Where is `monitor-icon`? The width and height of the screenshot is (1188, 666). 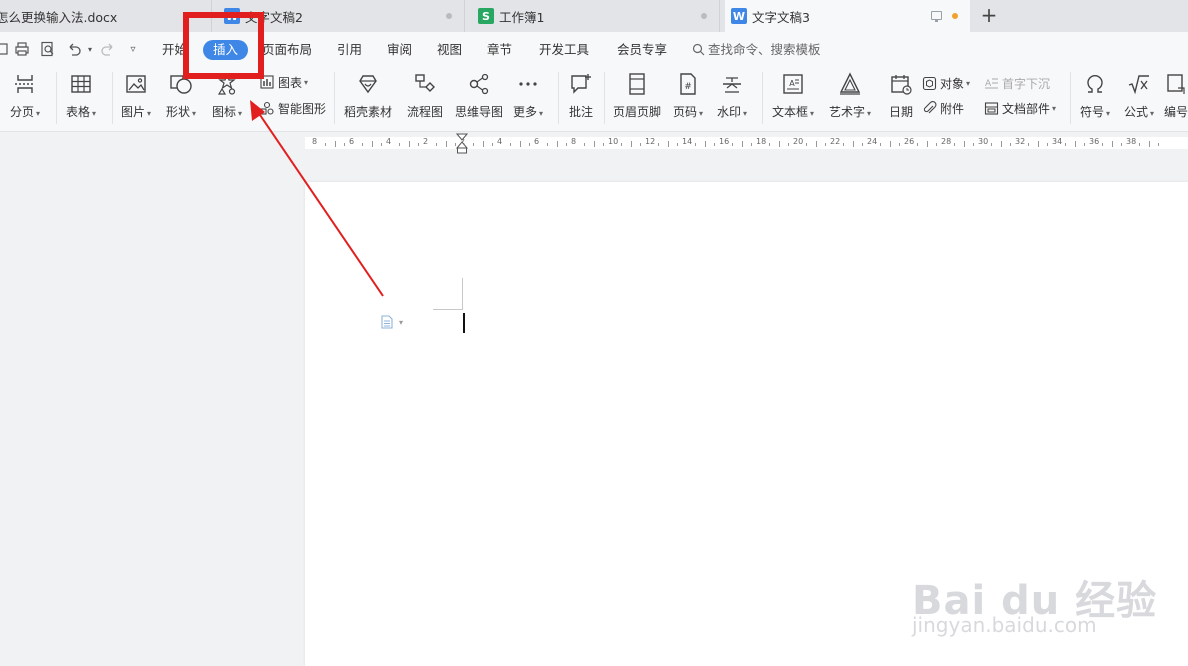
monitor-icon is located at coordinates (936, 16).